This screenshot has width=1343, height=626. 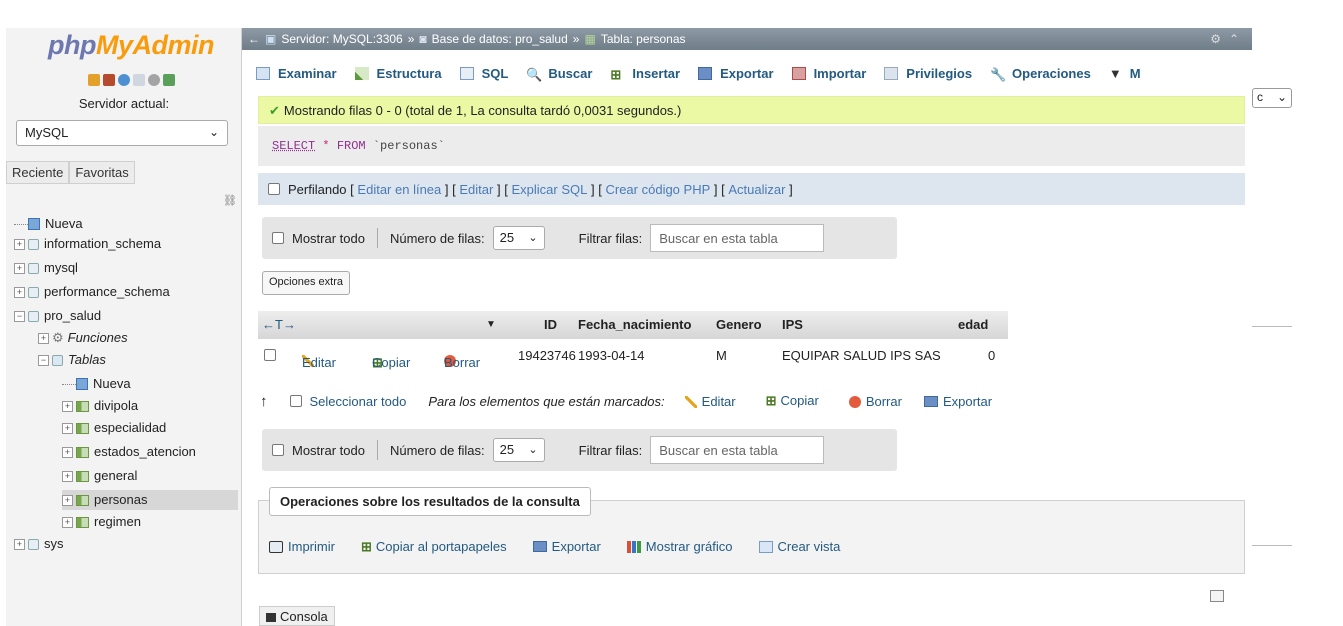 I want to click on tree-item-new-table: Nueva, so click(x=96, y=384).